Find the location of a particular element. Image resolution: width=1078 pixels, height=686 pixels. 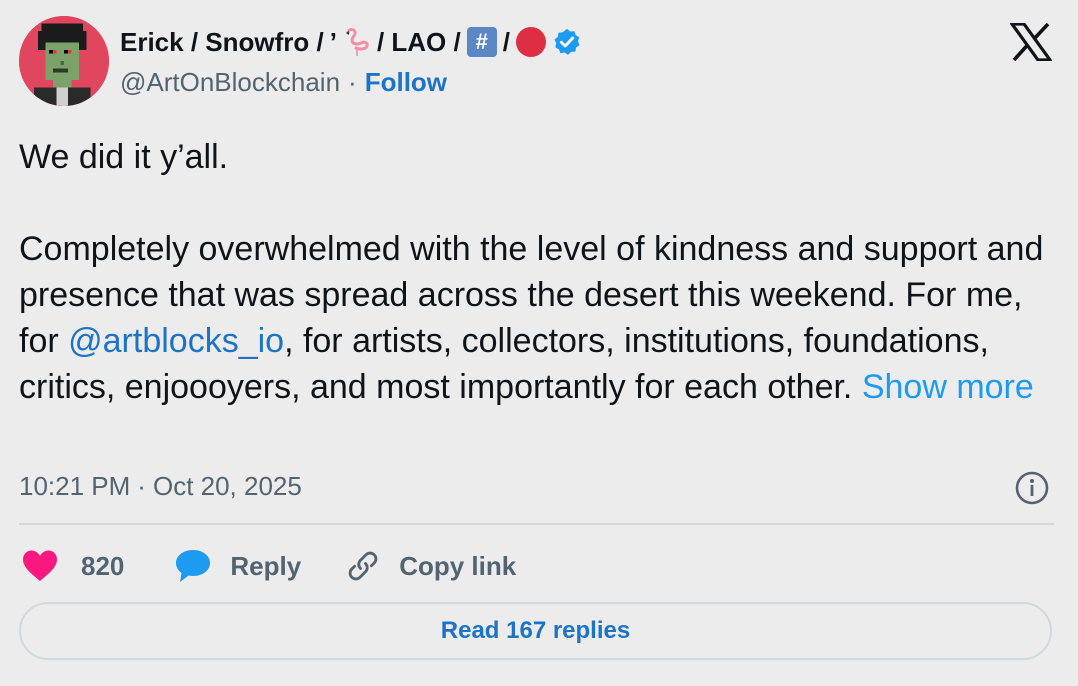

reply-button: Reply is located at coordinates (237, 566).